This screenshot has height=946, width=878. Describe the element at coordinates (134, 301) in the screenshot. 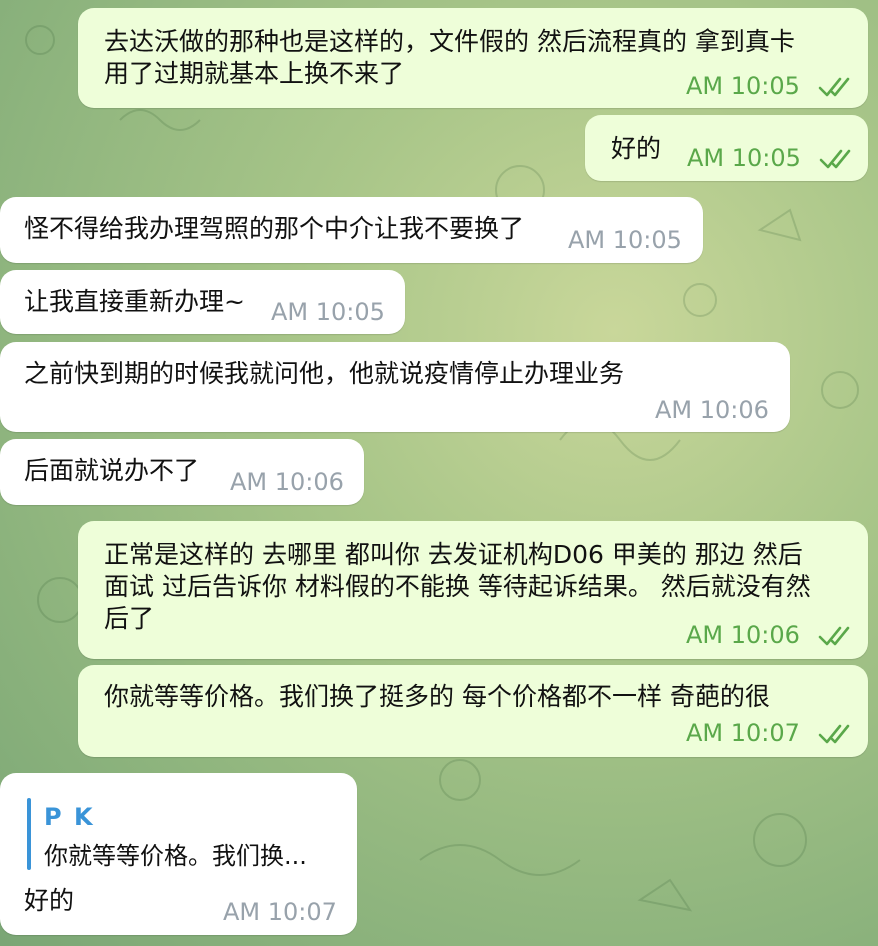

I see `message-text: 让我直接重新办理~` at that location.